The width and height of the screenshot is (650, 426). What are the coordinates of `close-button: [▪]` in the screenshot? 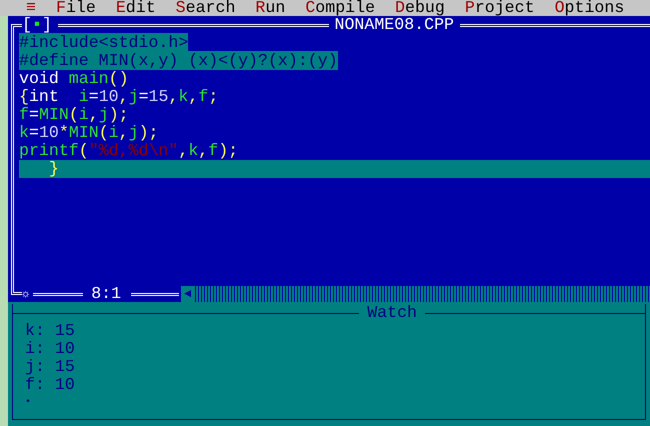 It's located at (37, 25).